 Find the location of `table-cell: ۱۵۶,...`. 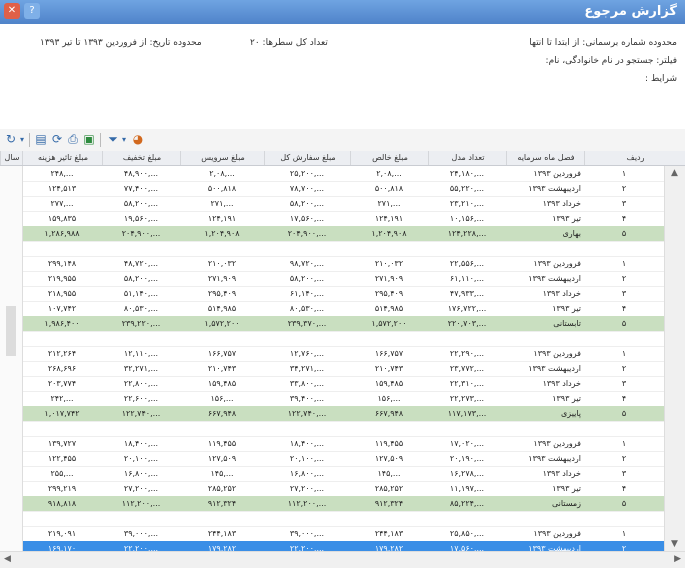

table-cell: ۱۵۶,... is located at coordinates (389, 398).